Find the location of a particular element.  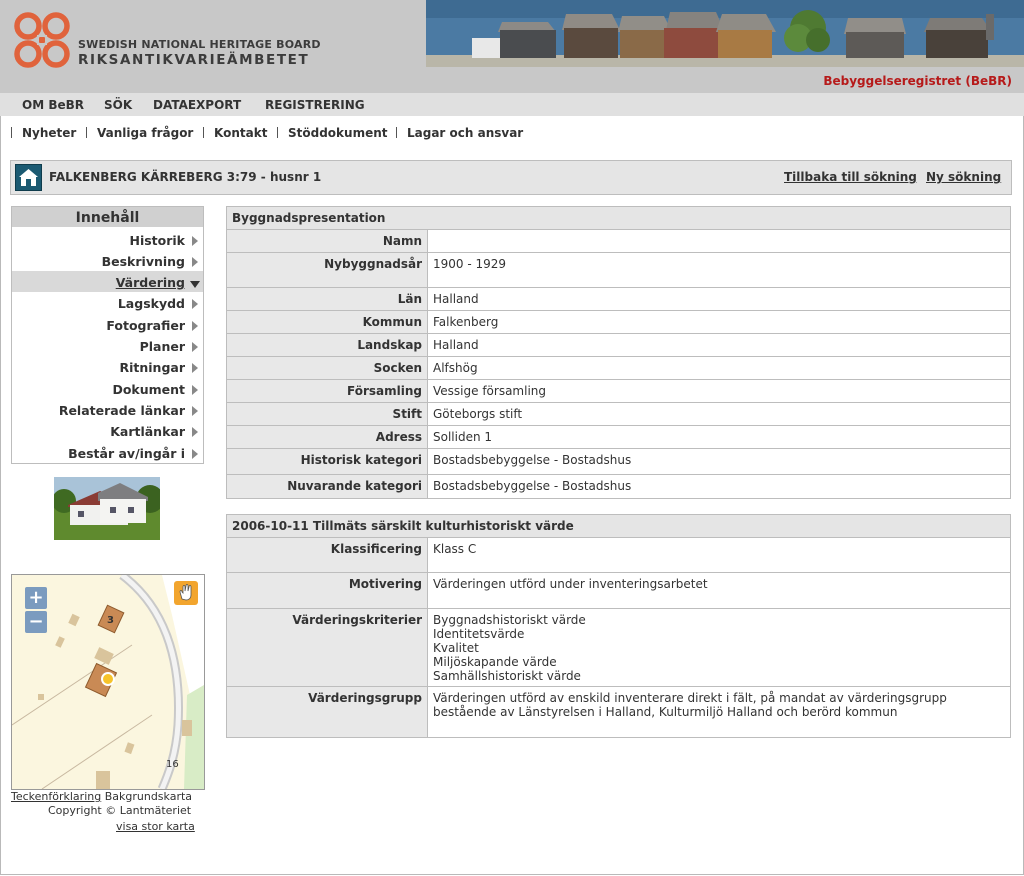

toc-item-label: Lagskydd is located at coordinates (151, 303).